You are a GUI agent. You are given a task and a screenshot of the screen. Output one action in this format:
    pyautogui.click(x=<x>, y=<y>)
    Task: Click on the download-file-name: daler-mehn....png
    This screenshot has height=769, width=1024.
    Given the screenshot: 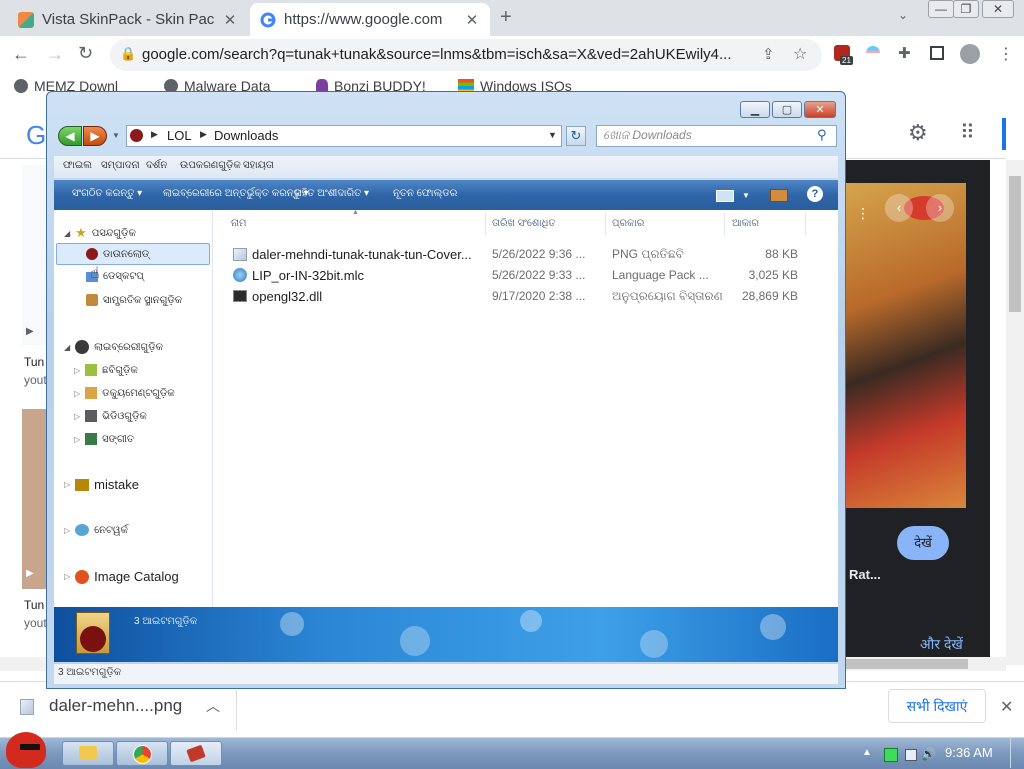 What is the action you would take?
    pyautogui.click(x=115, y=706)
    